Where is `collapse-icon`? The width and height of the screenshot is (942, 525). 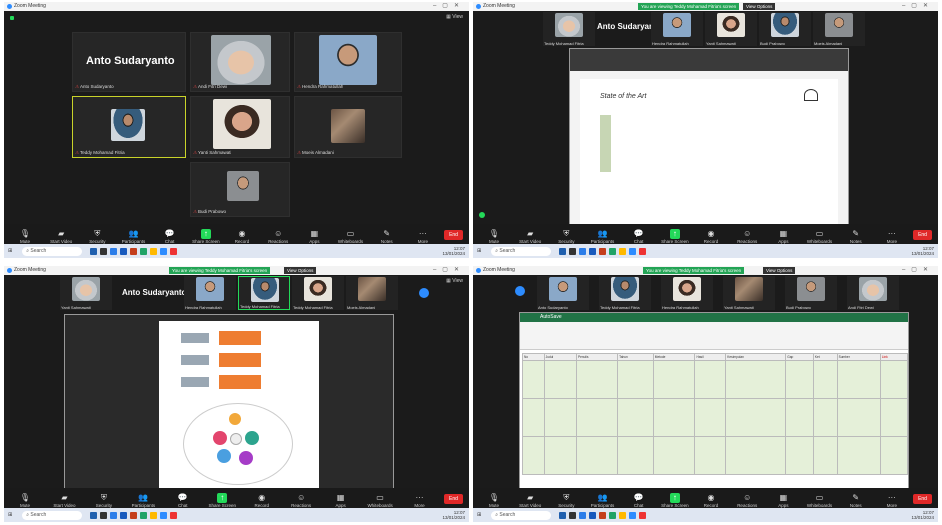
collapse-icon is located at coordinates (520, 291).